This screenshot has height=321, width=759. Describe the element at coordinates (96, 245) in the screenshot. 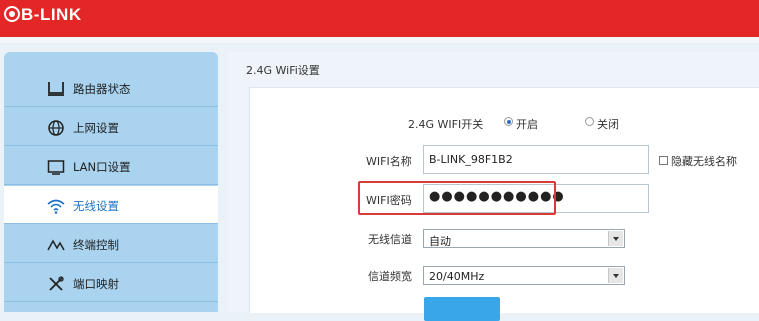

I see `sidebar-item-label: 终端控制` at that location.